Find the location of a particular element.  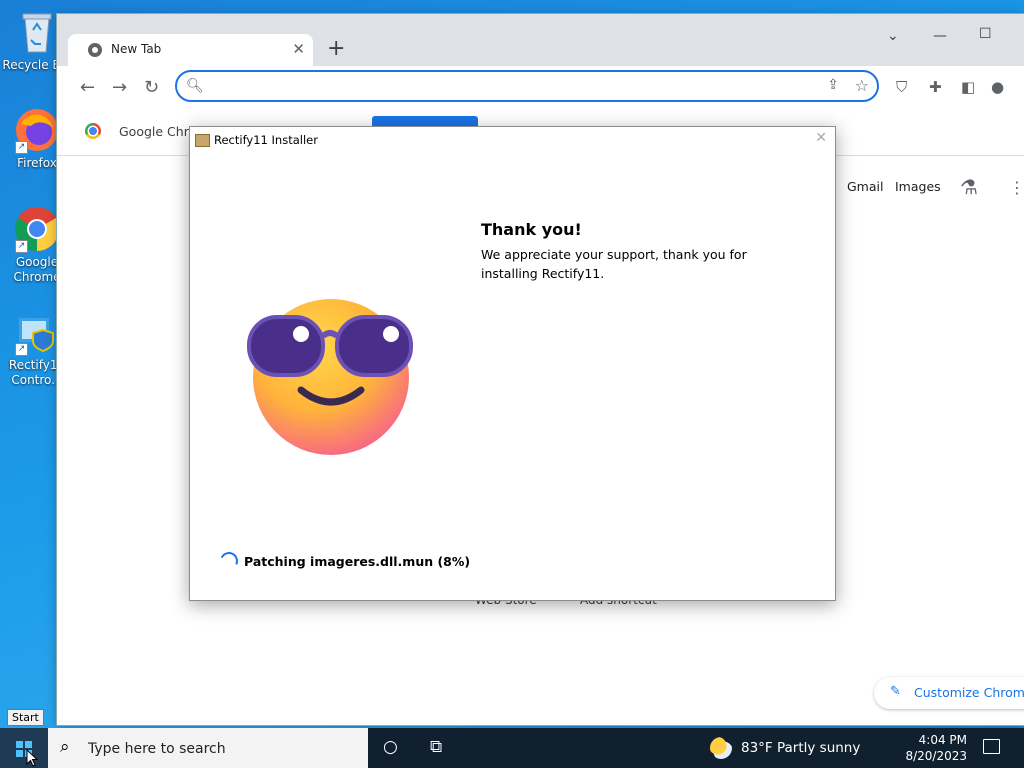

tab-title: New Tab is located at coordinates (136, 49).